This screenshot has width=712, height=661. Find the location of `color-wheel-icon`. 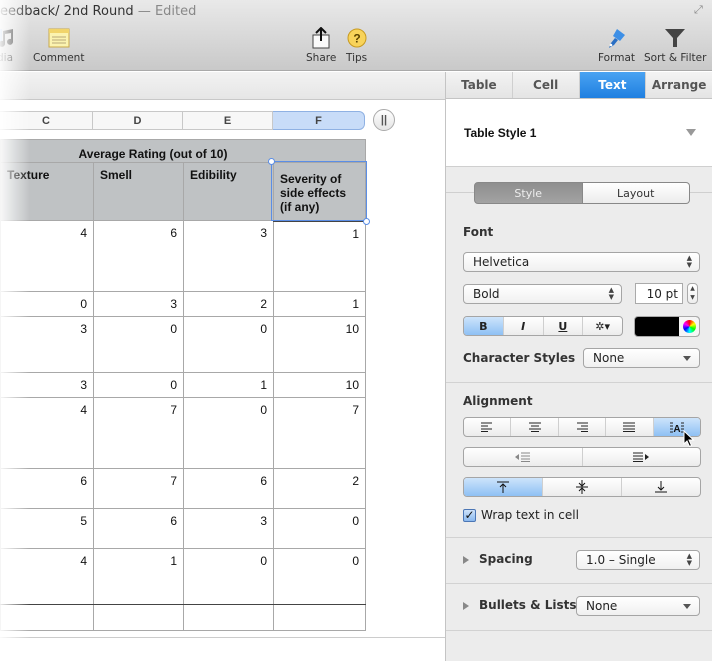

color-wheel-icon is located at coordinates (689, 326).